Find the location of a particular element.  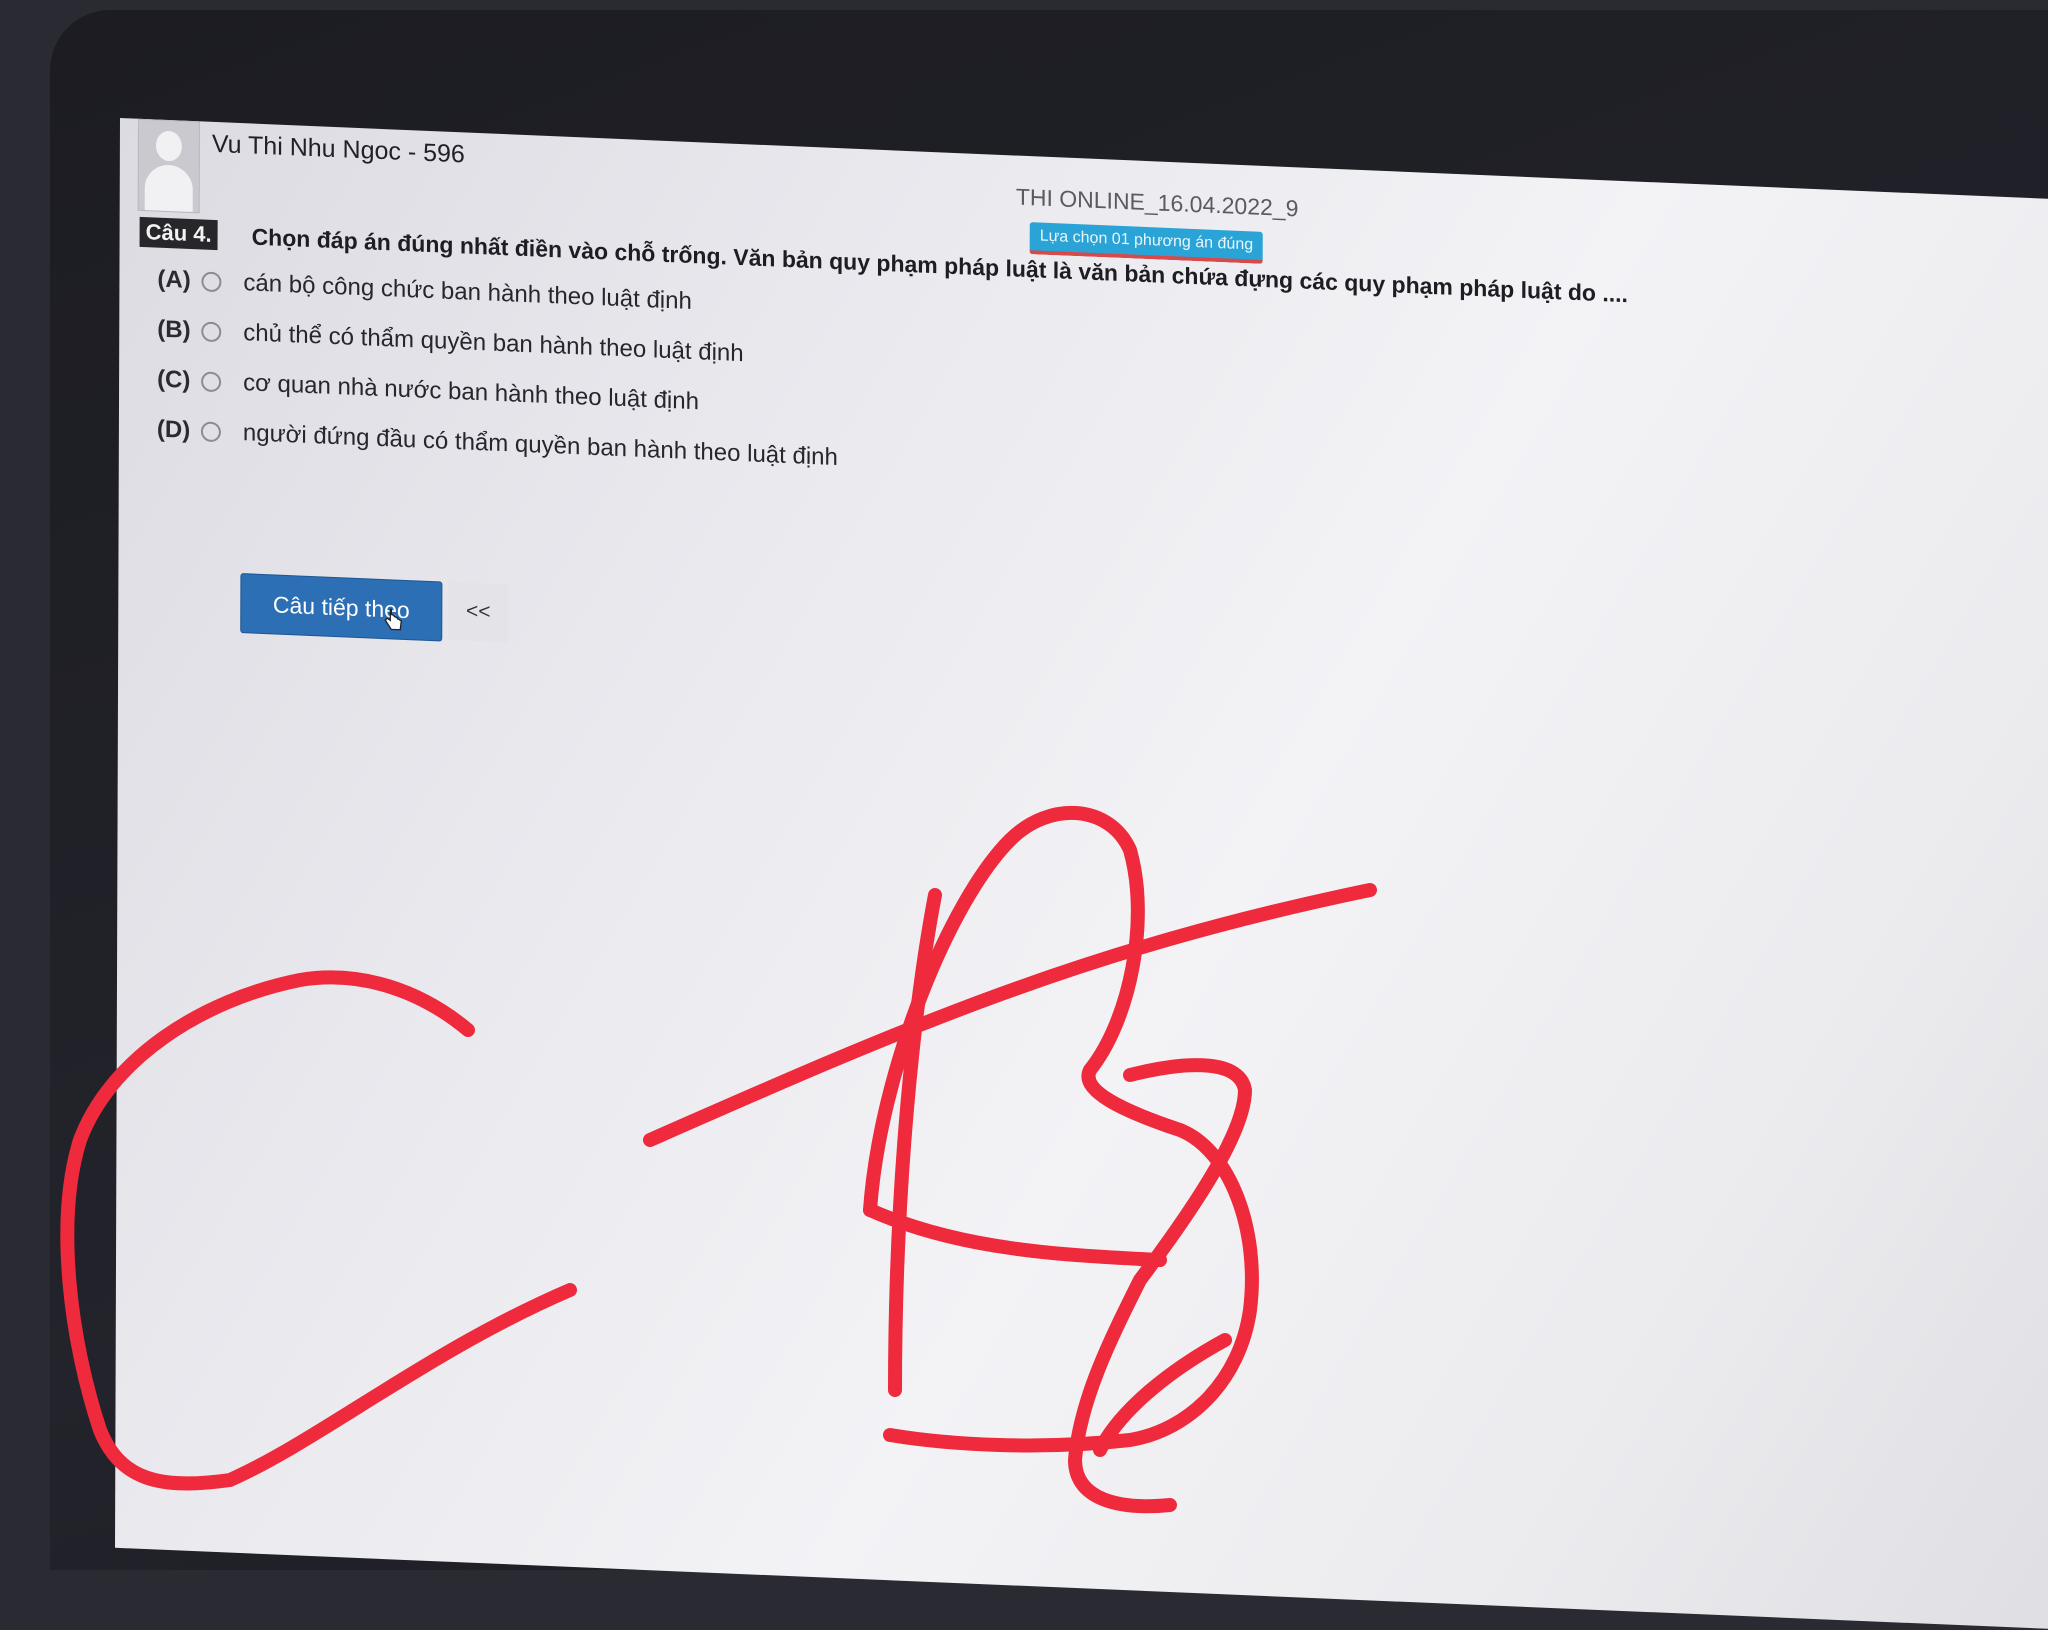

previous-question-button: << is located at coordinates (478, 612).